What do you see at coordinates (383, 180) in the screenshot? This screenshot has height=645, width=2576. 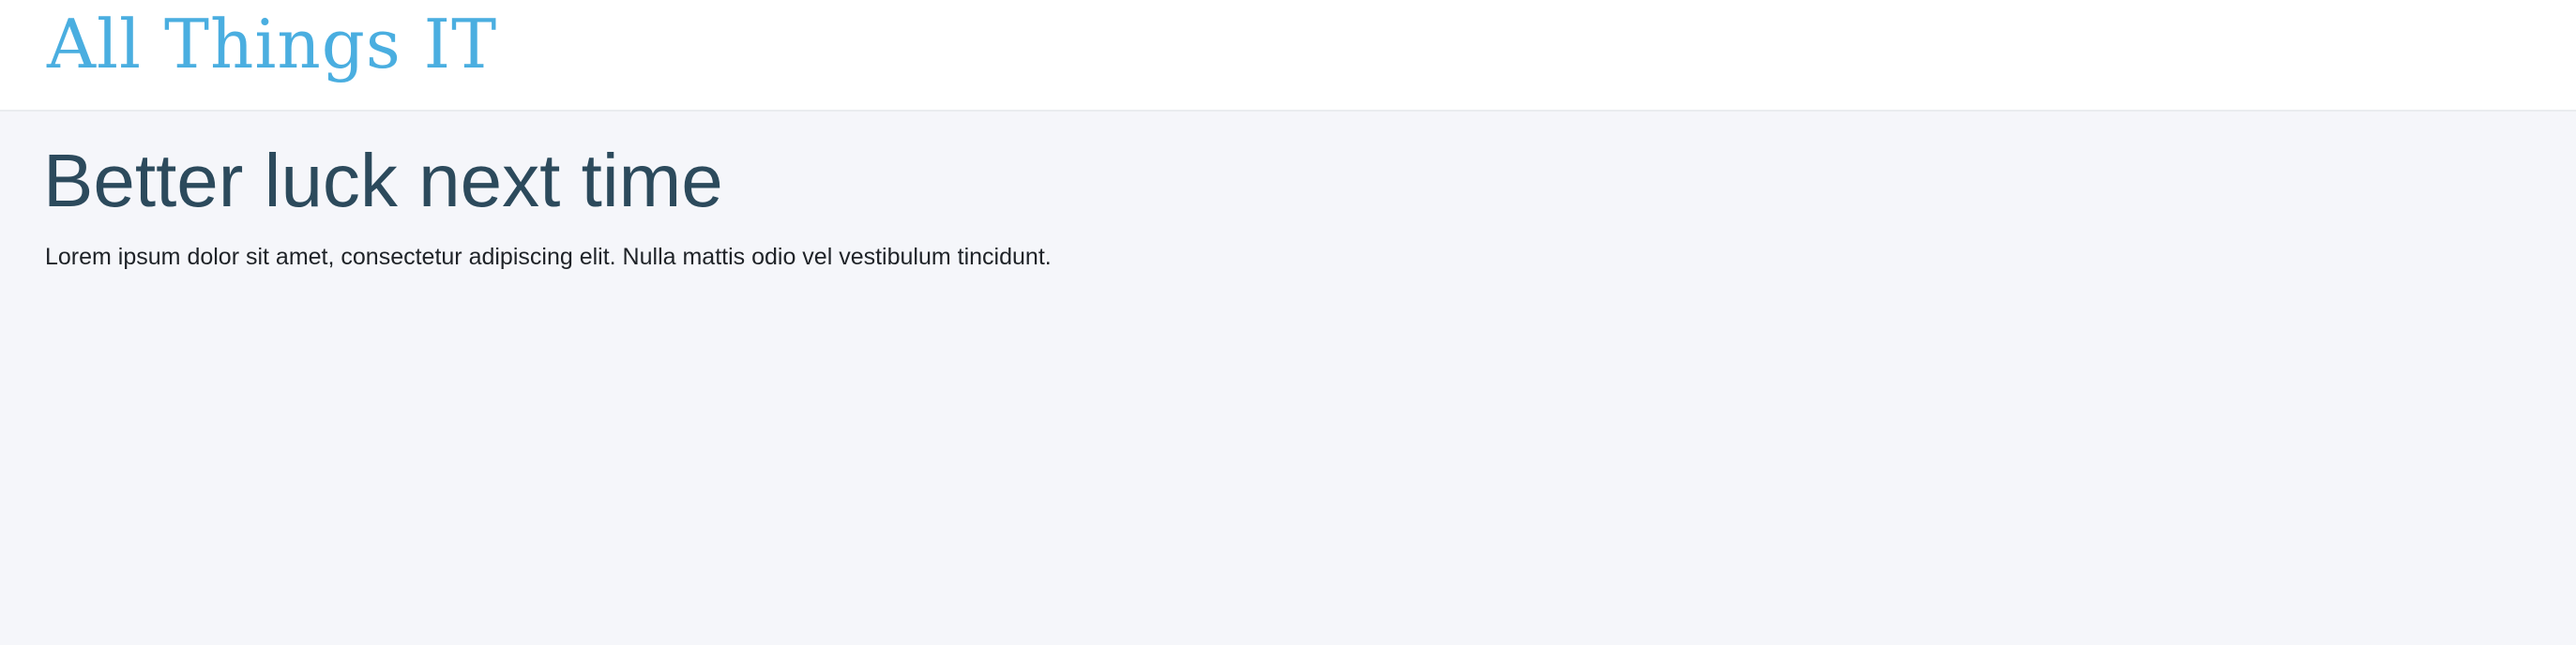 I see `page-title: Better luck next time` at bounding box center [383, 180].